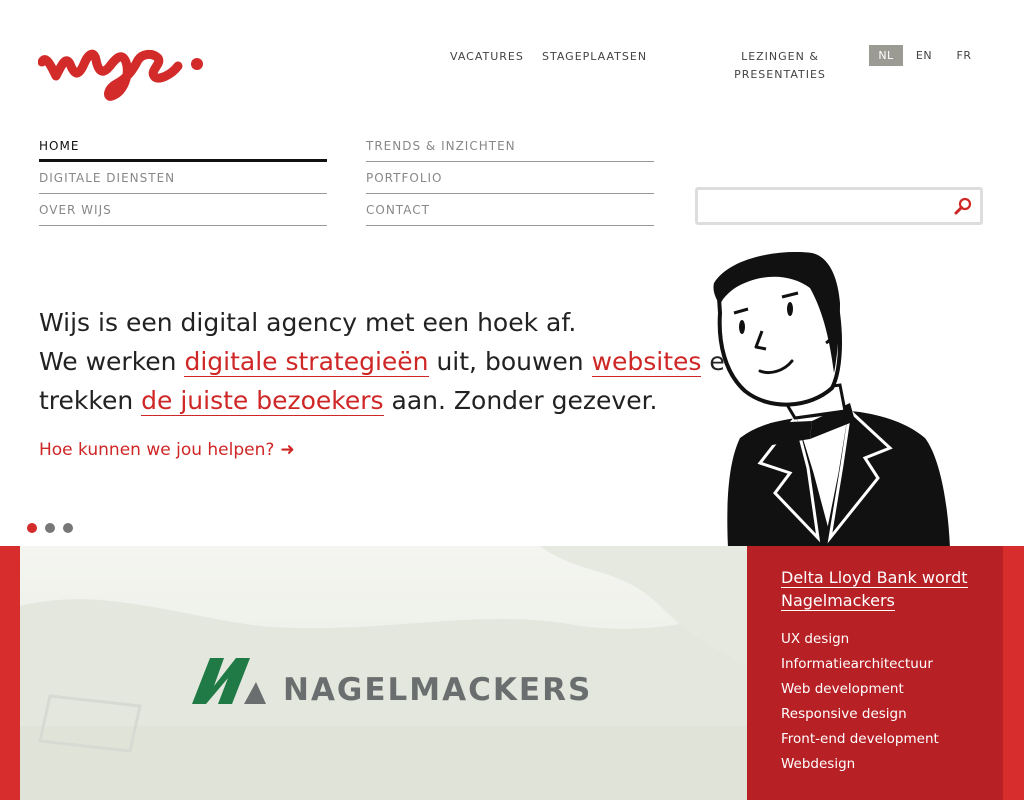 The width and height of the screenshot is (1024, 800). I want to click on nav-trends: TRENDS & INZICHTEN, so click(510, 146).